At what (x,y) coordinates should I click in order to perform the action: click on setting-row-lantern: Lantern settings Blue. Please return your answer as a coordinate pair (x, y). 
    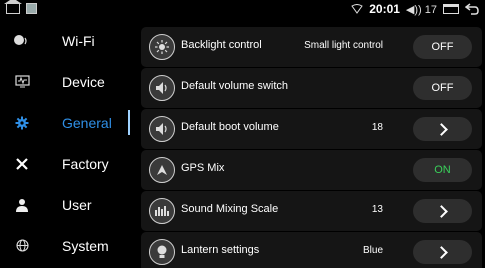
    Looking at the image, I should click on (311, 250).